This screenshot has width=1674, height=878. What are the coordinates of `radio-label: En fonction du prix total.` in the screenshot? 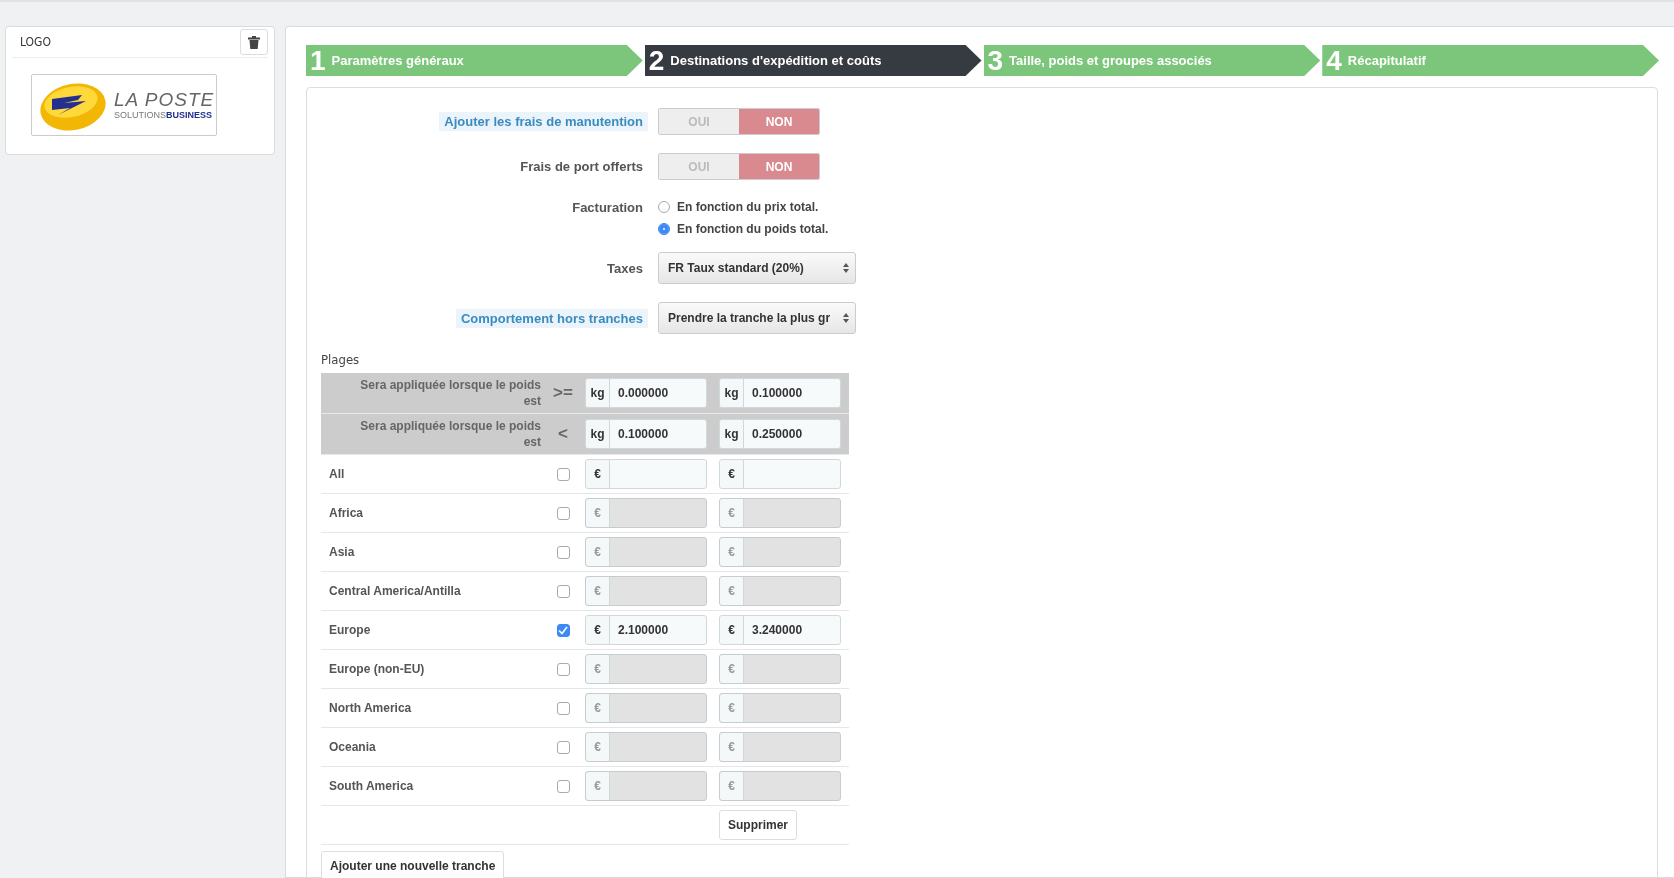 It's located at (748, 207).